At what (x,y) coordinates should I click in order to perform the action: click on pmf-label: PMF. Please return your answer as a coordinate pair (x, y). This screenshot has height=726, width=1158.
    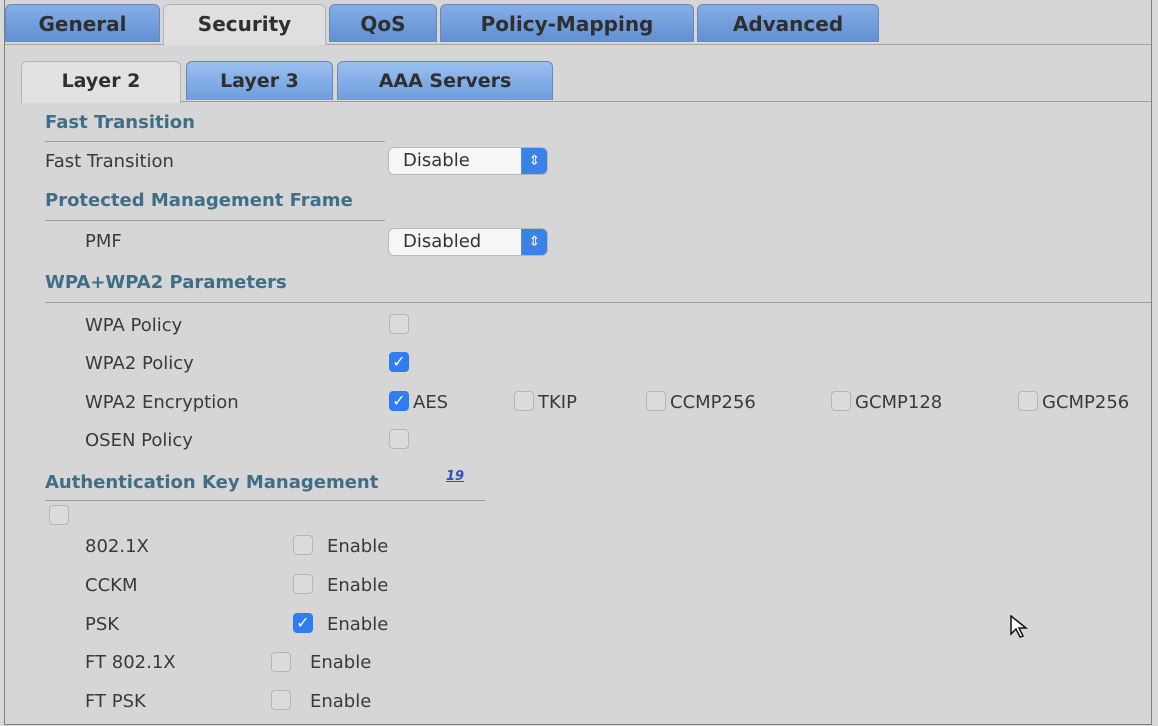
    Looking at the image, I should click on (103, 241).